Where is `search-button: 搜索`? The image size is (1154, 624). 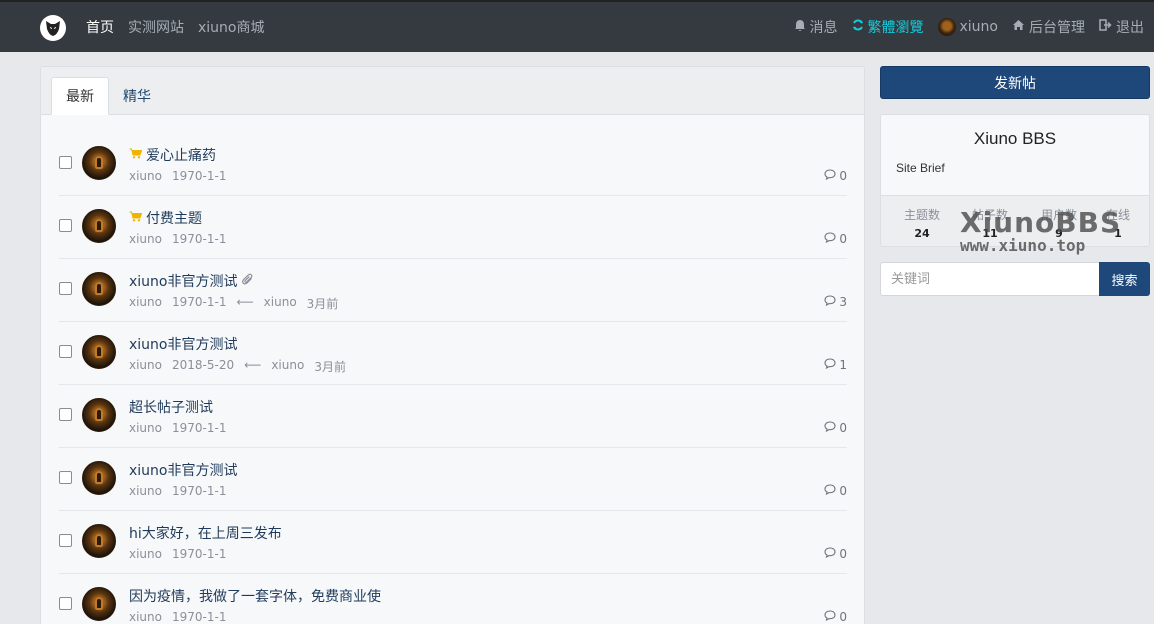
search-button: 搜索 is located at coordinates (1124, 279).